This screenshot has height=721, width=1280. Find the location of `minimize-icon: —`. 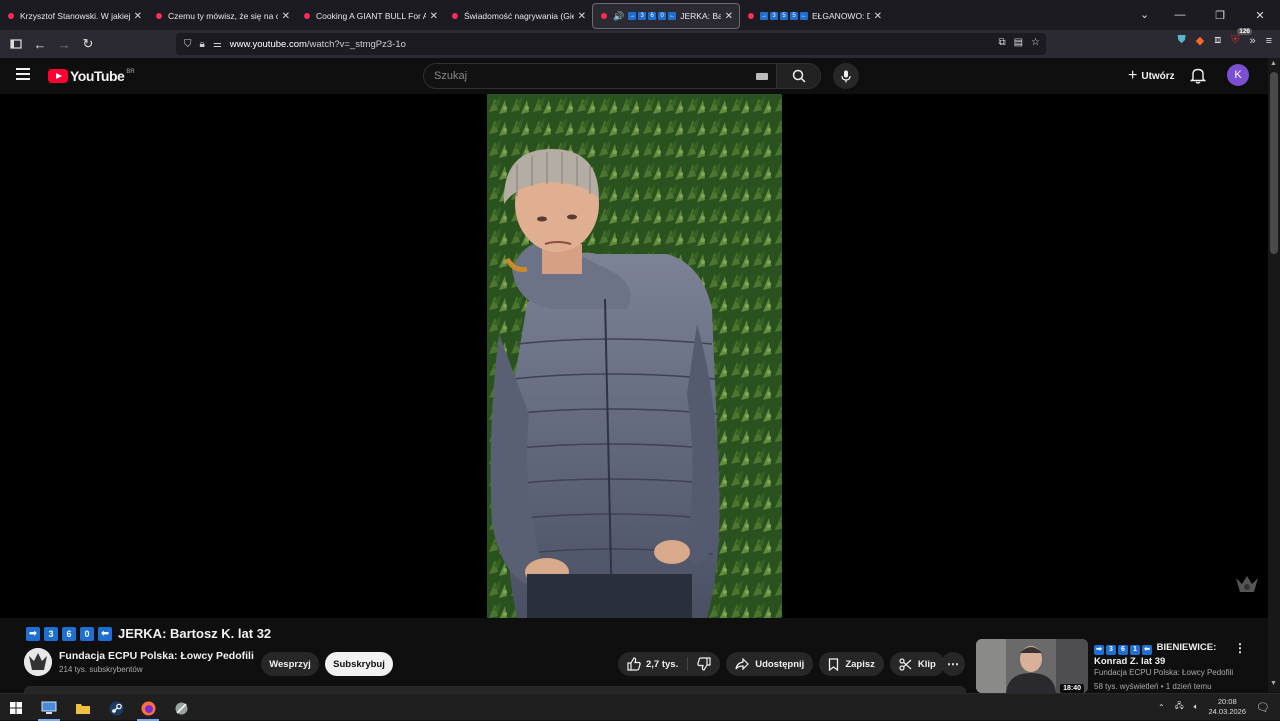

minimize-icon: — is located at coordinates (1180, 15).